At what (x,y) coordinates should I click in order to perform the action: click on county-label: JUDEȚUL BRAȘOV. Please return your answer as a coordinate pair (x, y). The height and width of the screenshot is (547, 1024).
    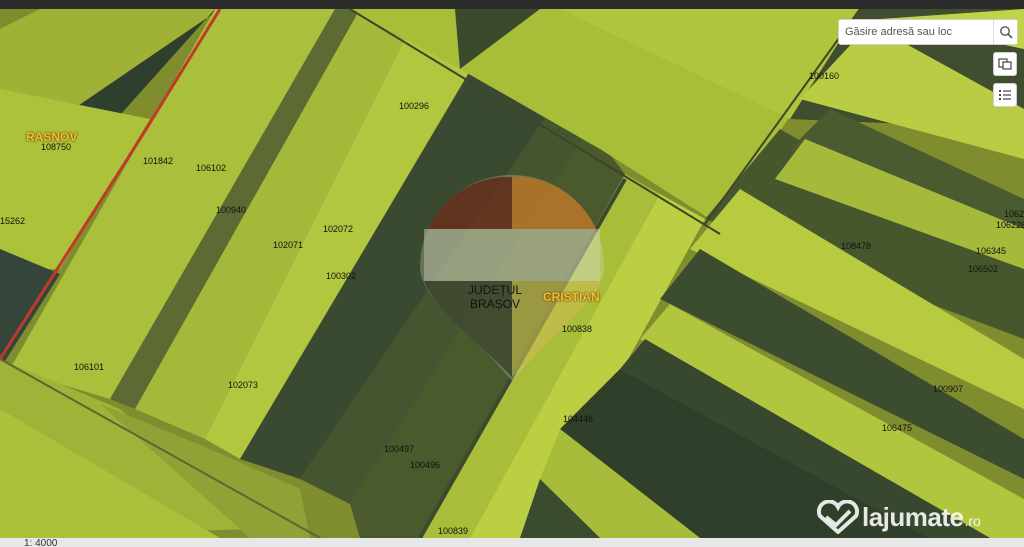
    Looking at the image, I should click on (495, 297).